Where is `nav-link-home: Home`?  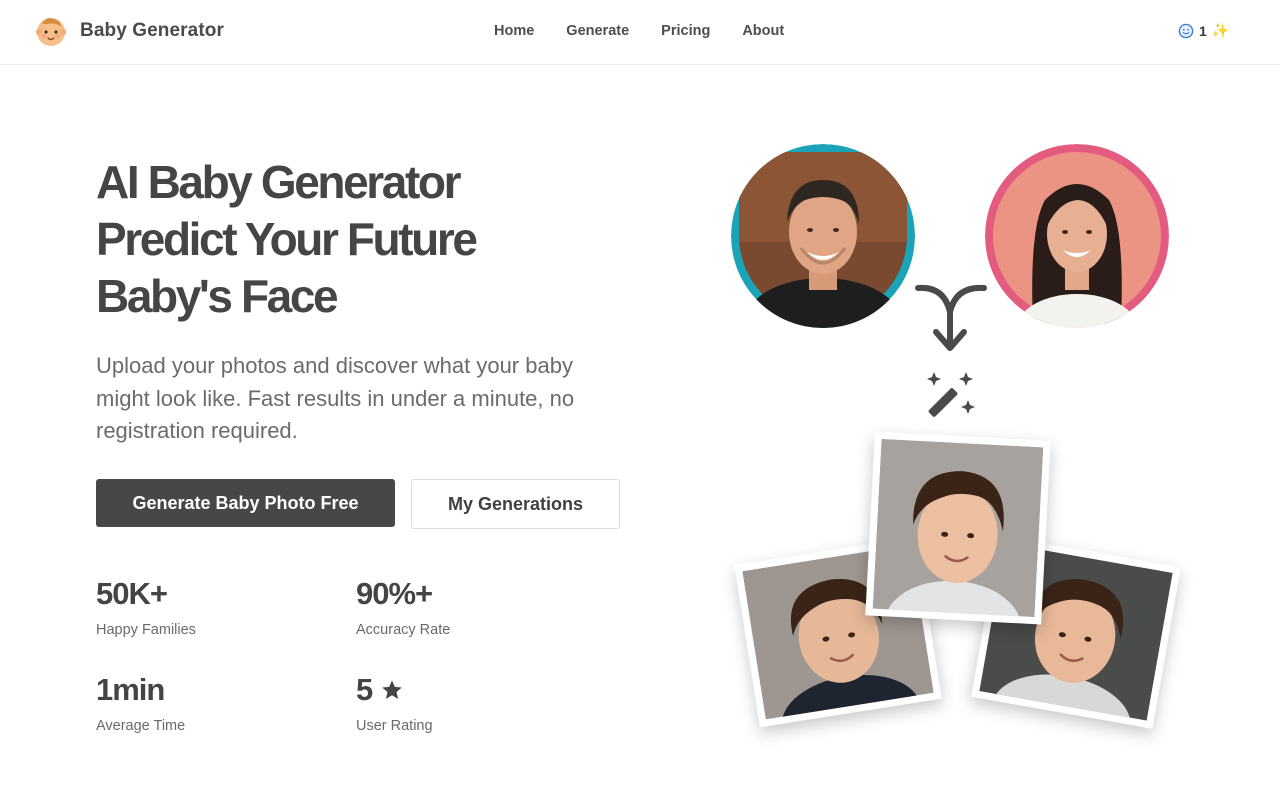
nav-link-home: Home is located at coordinates (514, 31).